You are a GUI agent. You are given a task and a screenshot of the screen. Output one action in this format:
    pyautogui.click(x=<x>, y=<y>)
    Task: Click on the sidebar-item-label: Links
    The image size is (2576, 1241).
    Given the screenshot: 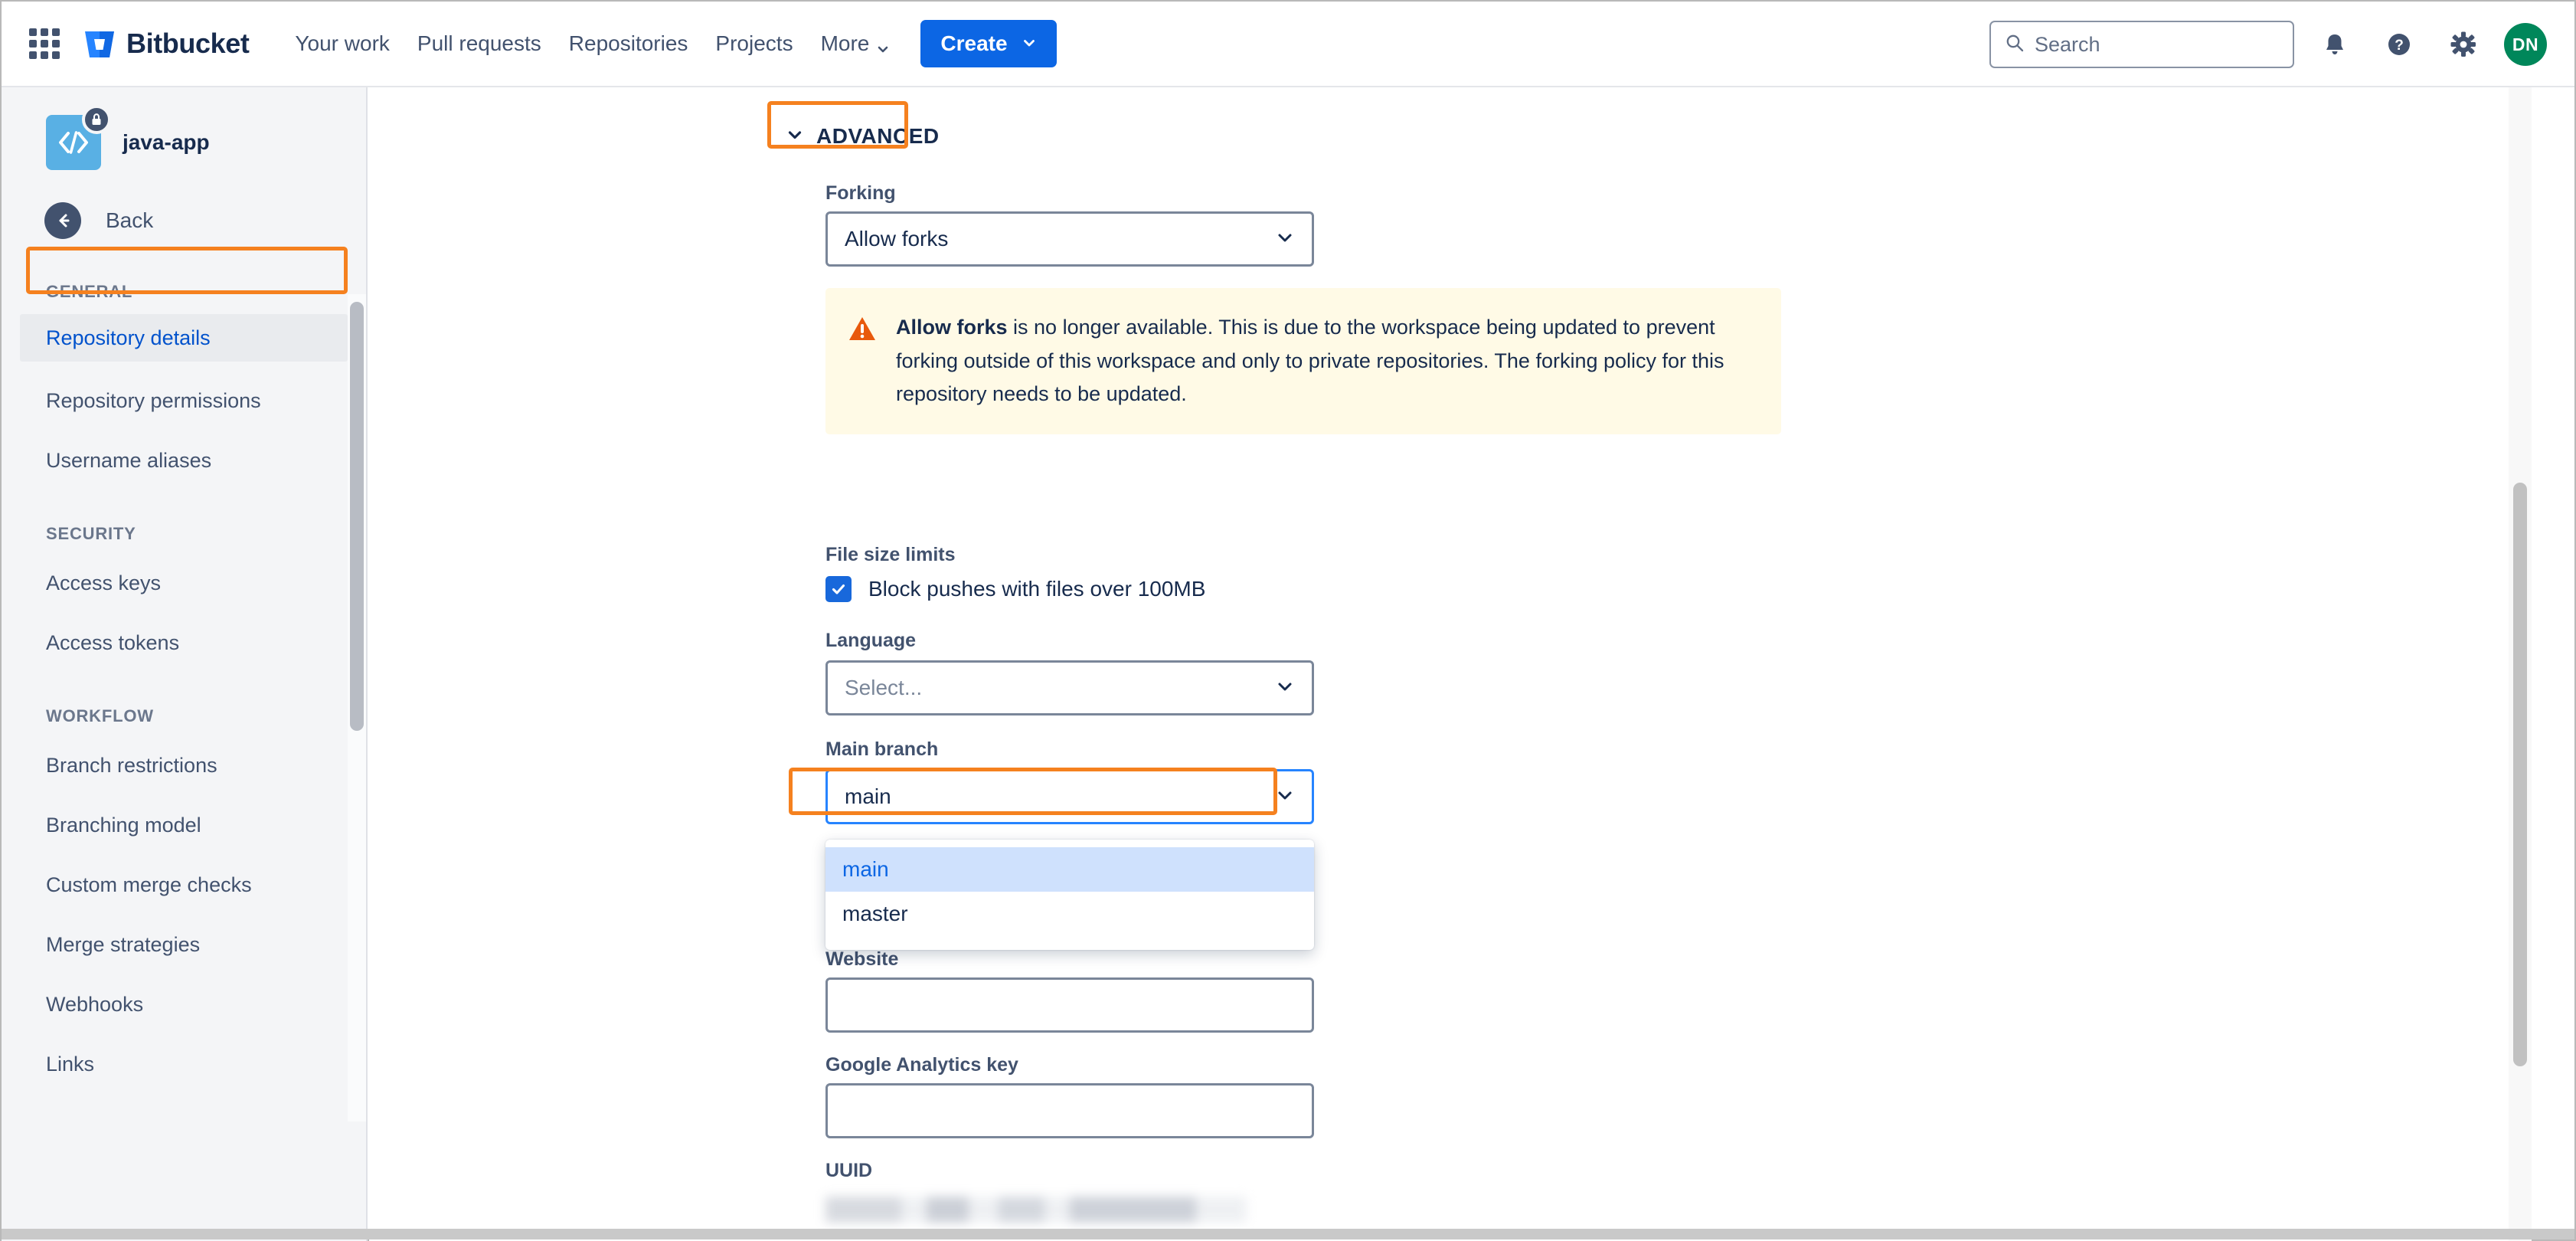 What is the action you would take?
    pyautogui.click(x=70, y=1064)
    